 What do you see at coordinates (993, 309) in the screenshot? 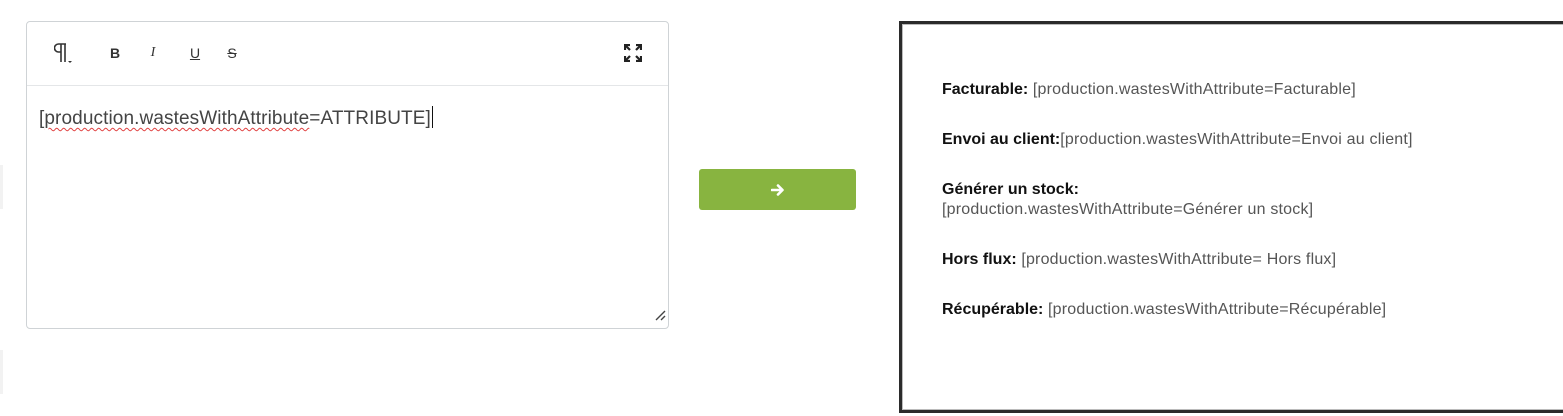
I see `row-label: Récupérable:` at bounding box center [993, 309].